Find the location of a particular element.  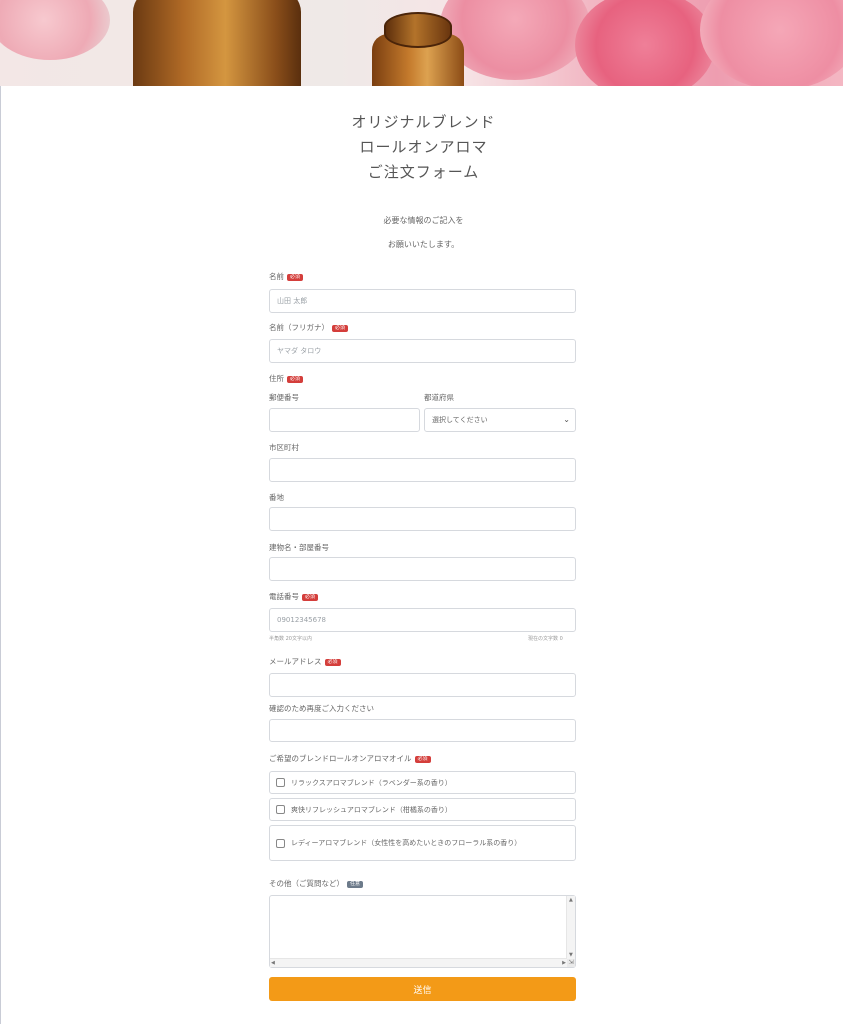

chevron-down-icon: ⌄ is located at coordinates (566, 419).